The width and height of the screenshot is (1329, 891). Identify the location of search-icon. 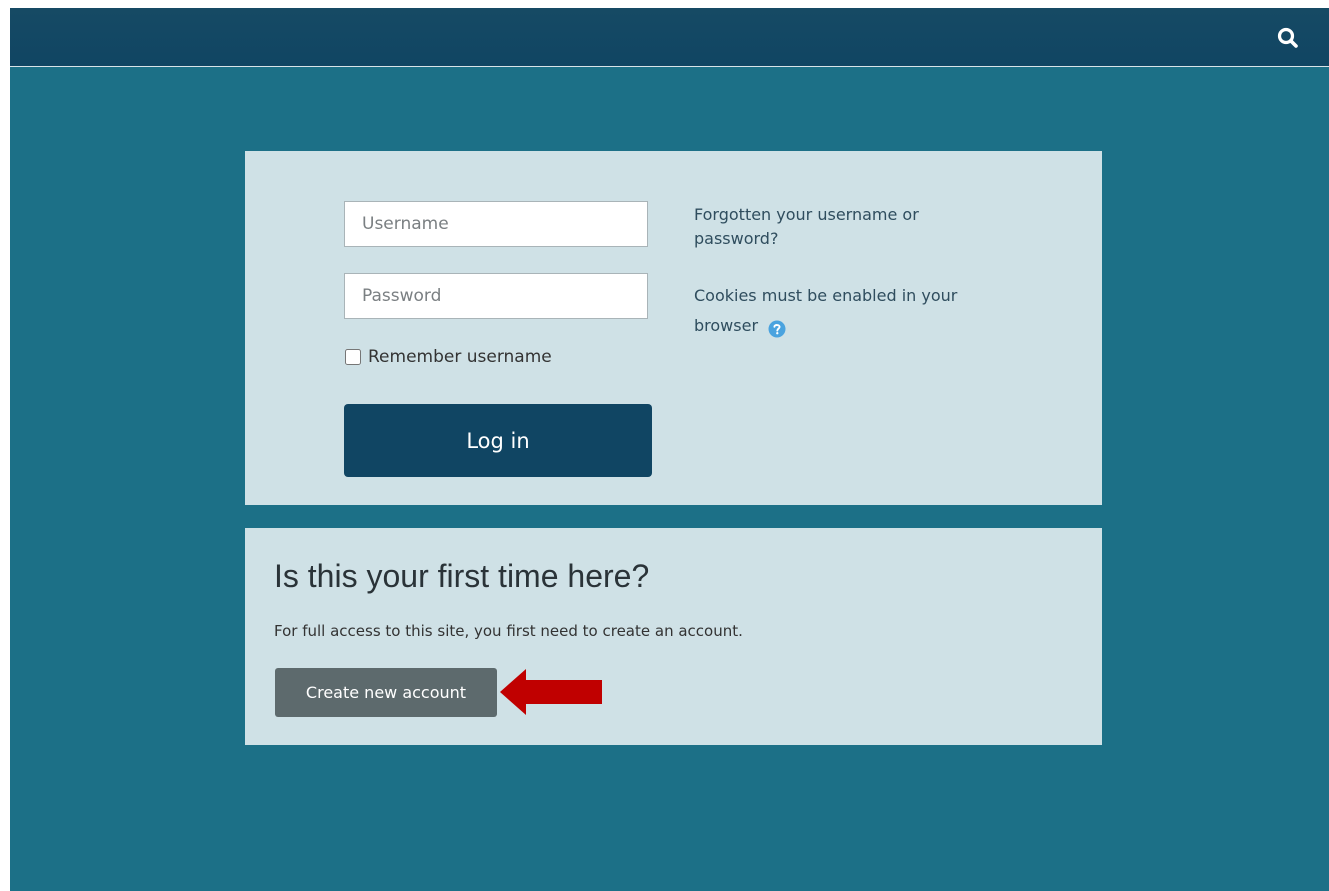
(1287, 37).